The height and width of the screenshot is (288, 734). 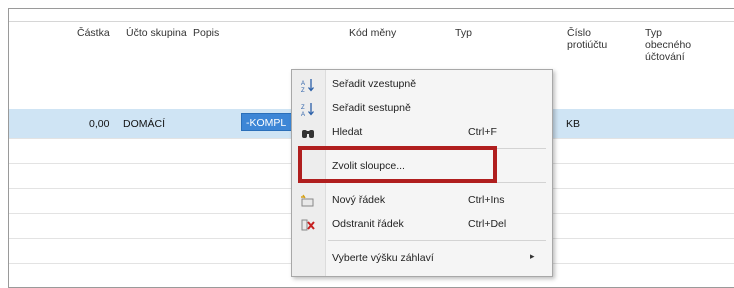 I want to click on menu-item-sort-descending: ZA Seřadit sestupně, so click(x=422, y=109).